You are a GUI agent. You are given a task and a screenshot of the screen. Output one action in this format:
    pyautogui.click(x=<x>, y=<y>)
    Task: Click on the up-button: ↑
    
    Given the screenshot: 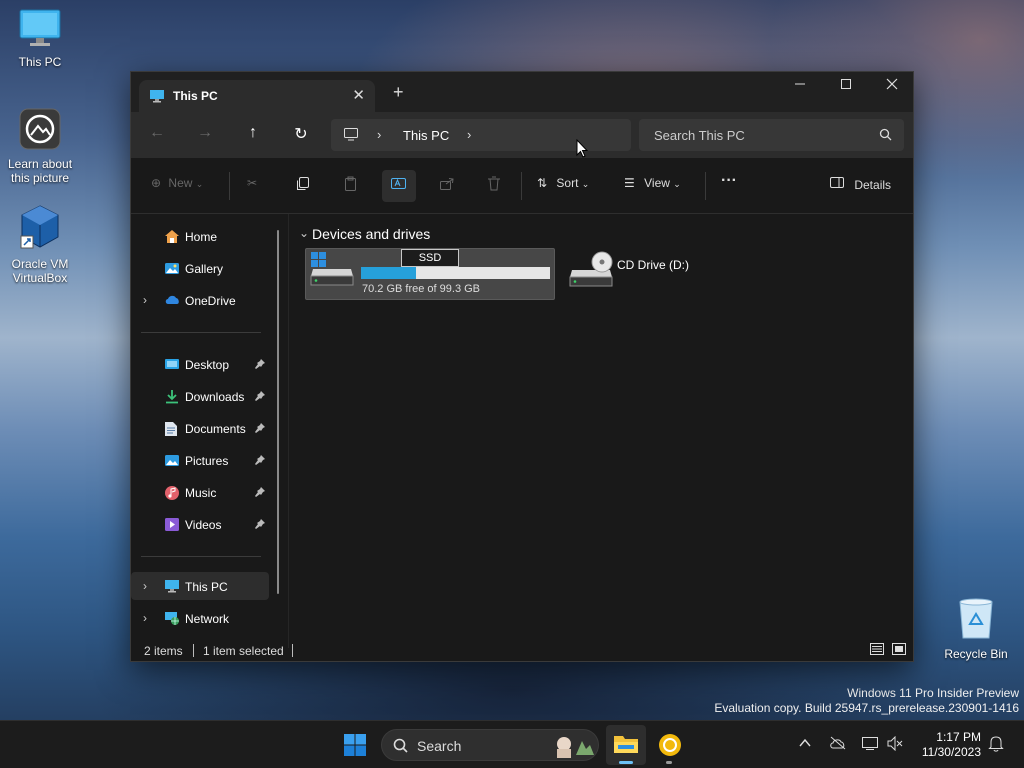 What is the action you would take?
    pyautogui.click(x=253, y=135)
    